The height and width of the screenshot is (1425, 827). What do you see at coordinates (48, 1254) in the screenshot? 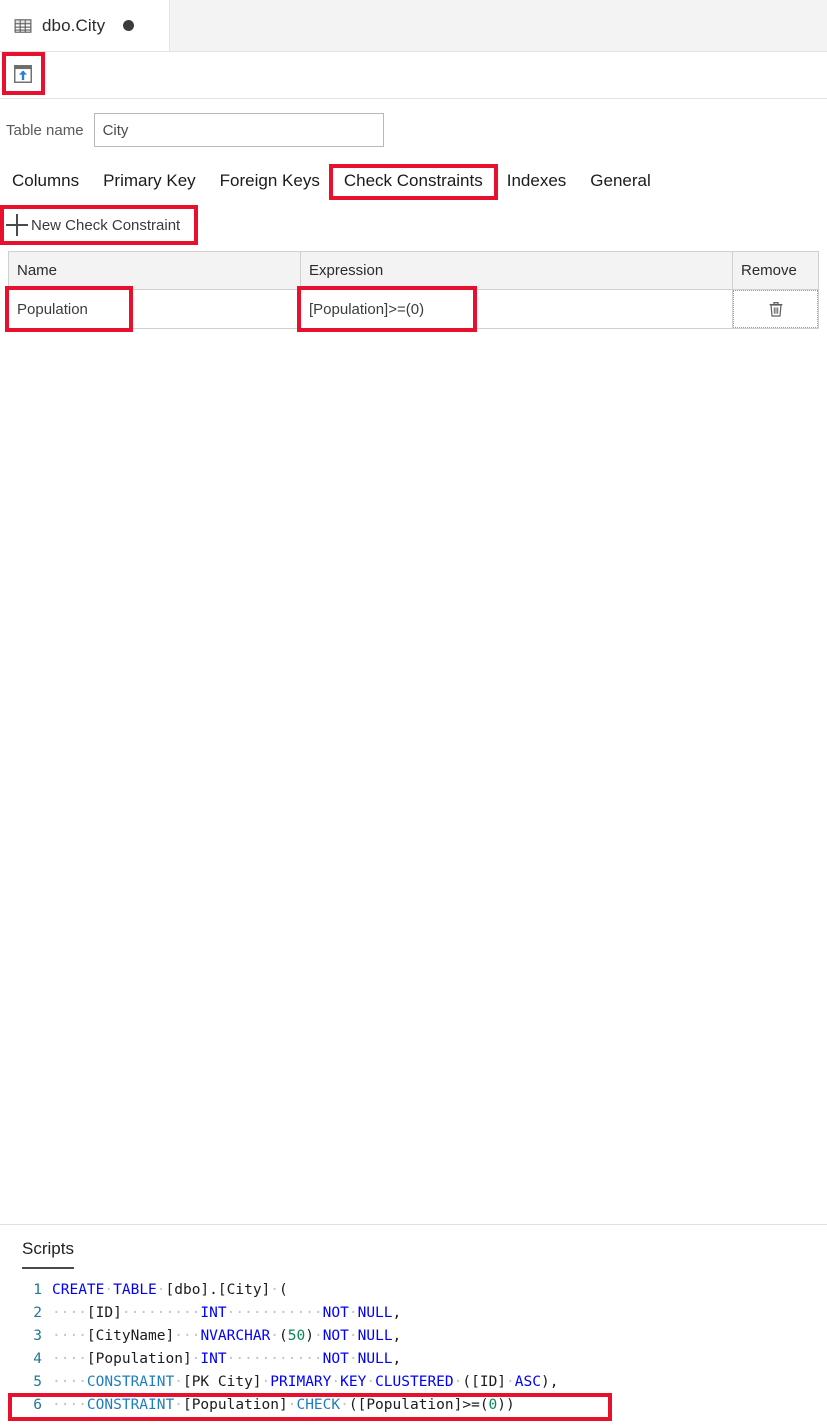
I see `tab-scripts: Scripts` at bounding box center [48, 1254].